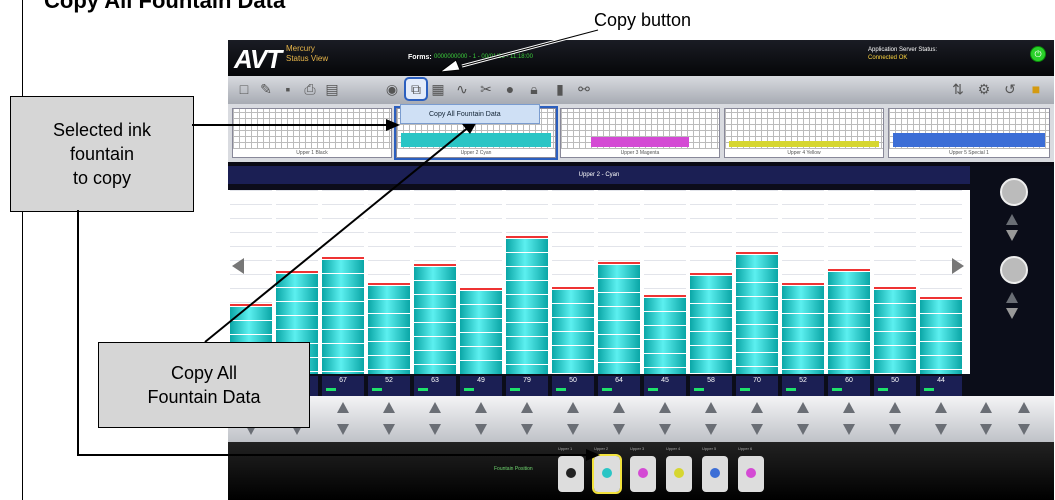 This screenshot has width=1055, height=500. What do you see at coordinates (560, 89) in the screenshot?
I see `chart-icon: ▮` at bounding box center [560, 89].